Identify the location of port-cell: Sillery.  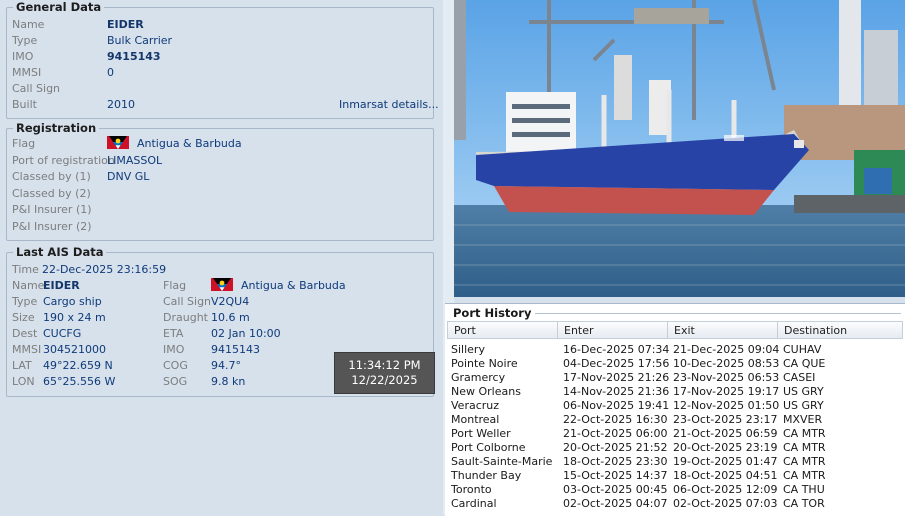
(468, 349).